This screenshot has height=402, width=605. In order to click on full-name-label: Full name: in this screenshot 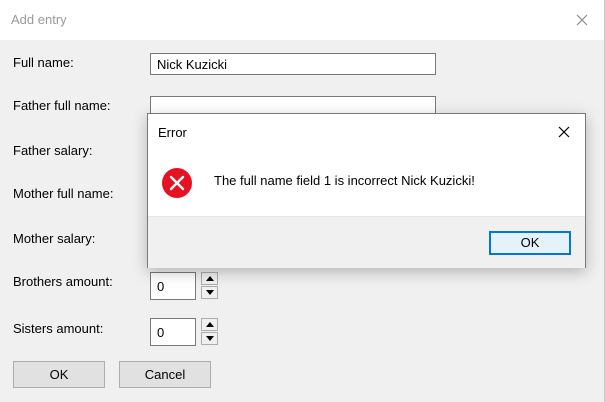, I will do `click(43, 62)`.